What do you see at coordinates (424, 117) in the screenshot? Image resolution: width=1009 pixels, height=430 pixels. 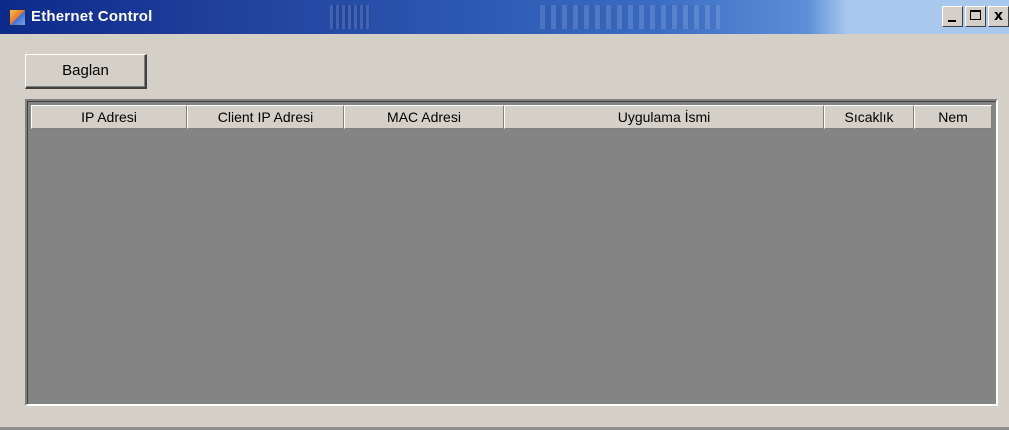 I see `column-header-mac-address: MAC Adresi` at bounding box center [424, 117].